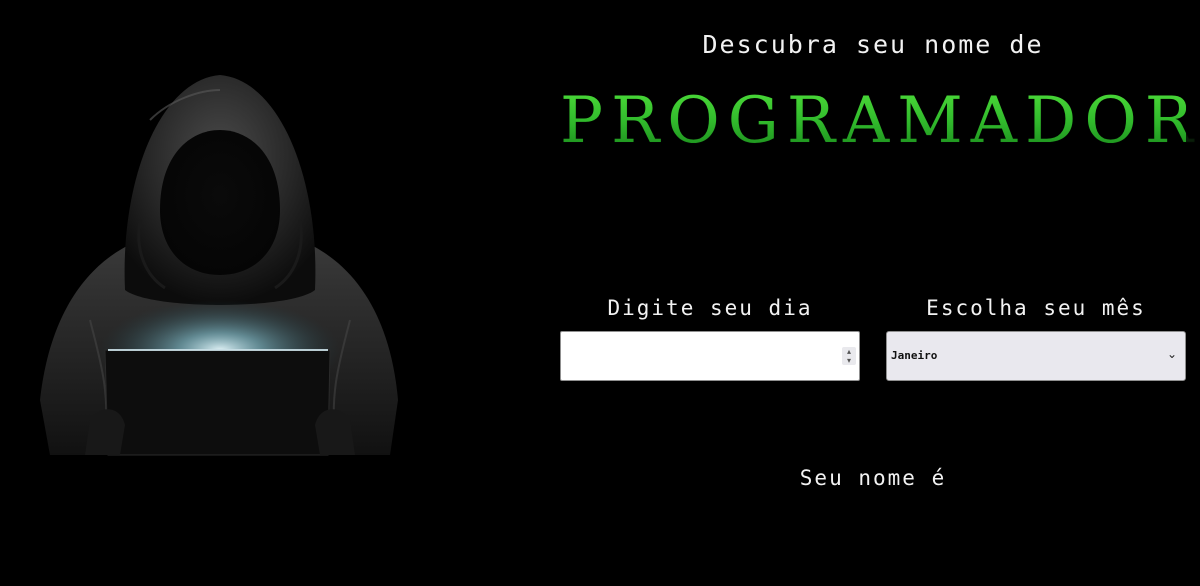 Image resolution: width=1200 pixels, height=586 pixels. I want to click on page-title: PROGRAMADOR, so click(880, 121).